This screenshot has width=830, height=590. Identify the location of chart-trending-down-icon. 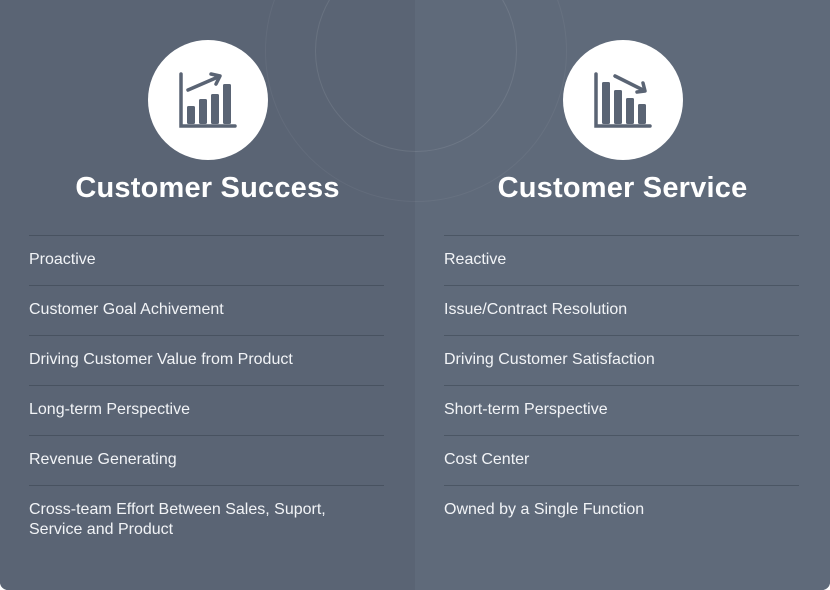
(623, 100).